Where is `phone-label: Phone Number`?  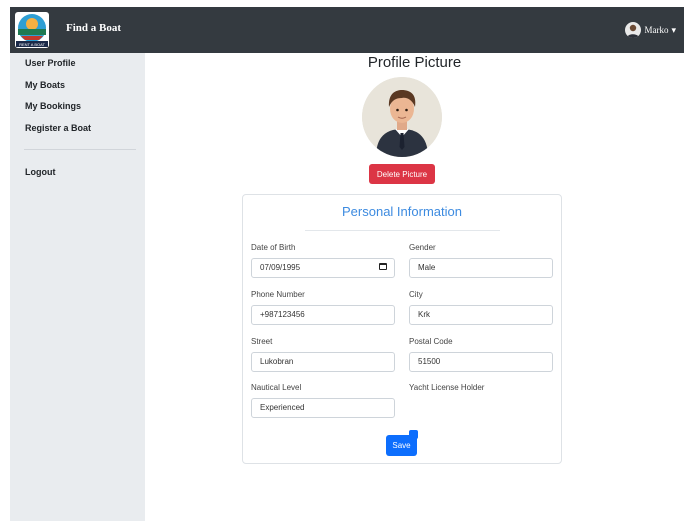 phone-label: Phone Number is located at coordinates (278, 294).